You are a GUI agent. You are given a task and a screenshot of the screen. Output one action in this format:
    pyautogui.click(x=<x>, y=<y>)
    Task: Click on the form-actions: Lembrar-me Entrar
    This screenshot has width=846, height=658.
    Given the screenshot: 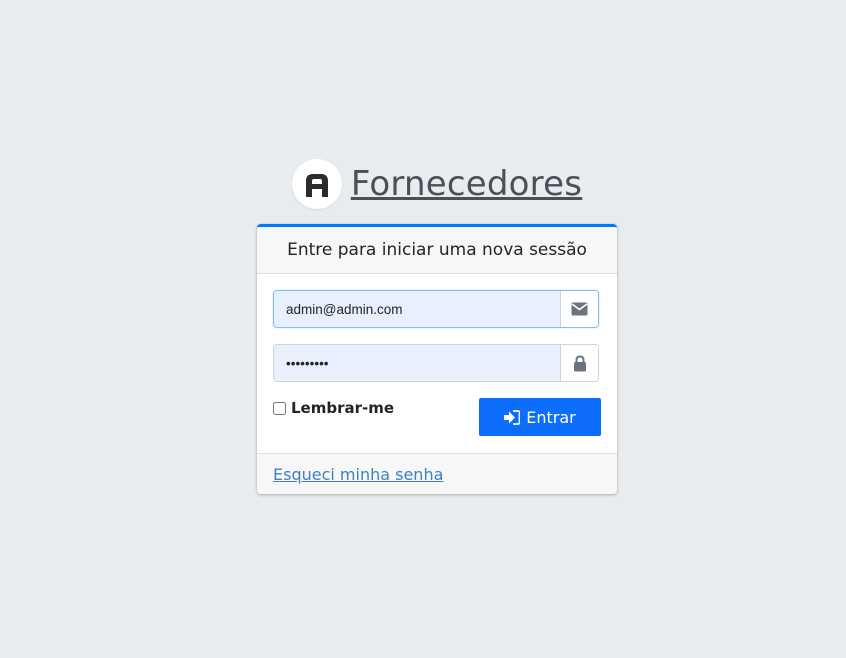 What is the action you would take?
    pyautogui.click(x=437, y=417)
    